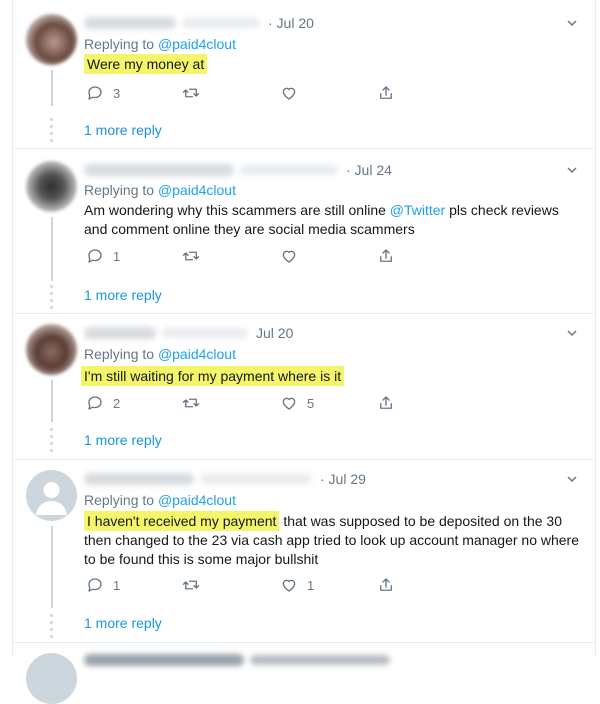 The height and width of the screenshot is (704, 600). Describe the element at coordinates (417, 210) in the screenshot. I see `mention-link: @Twitter` at that location.